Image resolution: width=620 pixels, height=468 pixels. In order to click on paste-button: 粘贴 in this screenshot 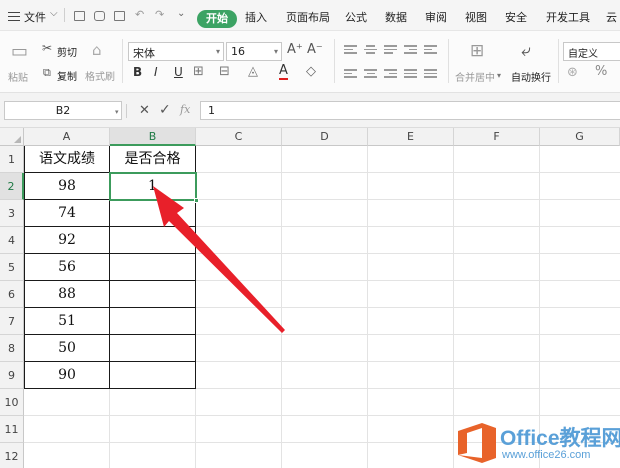, I will do `click(18, 76)`.